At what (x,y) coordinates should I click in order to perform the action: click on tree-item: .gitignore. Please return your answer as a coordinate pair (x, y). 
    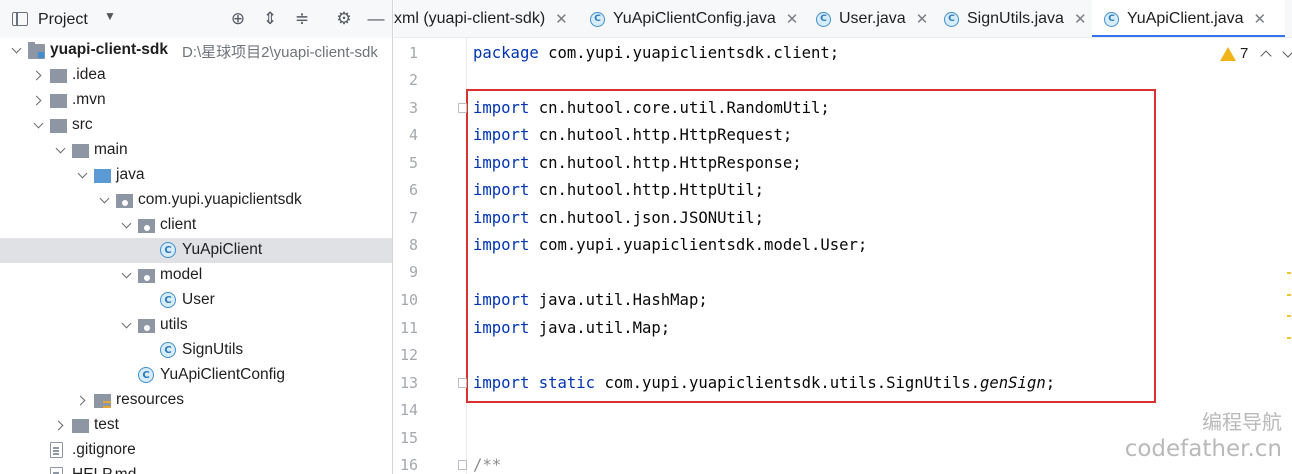
    Looking at the image, I should click on (196, 450).